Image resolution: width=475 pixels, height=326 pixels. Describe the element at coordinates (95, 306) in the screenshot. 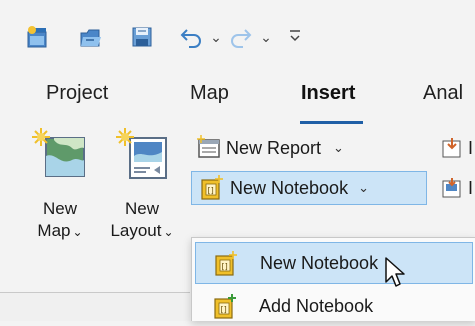

I see `contents-pane-edge` at that location.